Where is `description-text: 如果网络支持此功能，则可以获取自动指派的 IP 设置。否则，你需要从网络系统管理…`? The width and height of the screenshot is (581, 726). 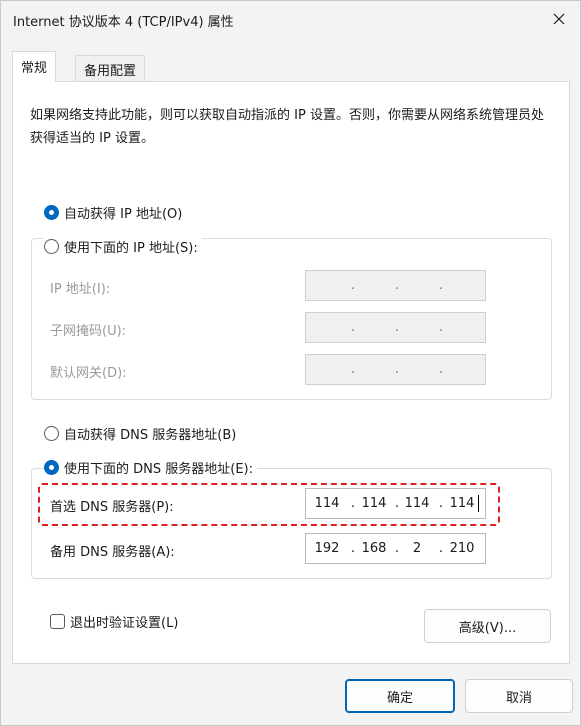 description-text: 如果网络支持此功能，则可以获取自动指派的 IP 设置。否则，你需要从网络系统管理… is located at coordinates (287, 127).